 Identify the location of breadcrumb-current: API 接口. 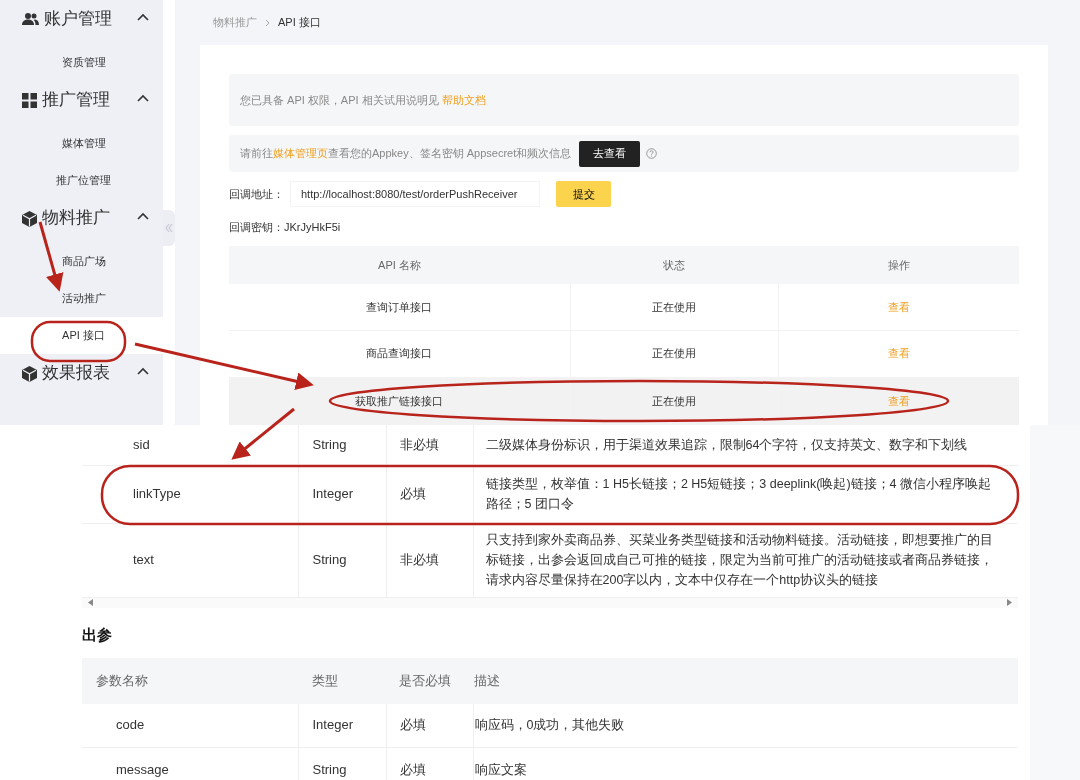
(299, 23).